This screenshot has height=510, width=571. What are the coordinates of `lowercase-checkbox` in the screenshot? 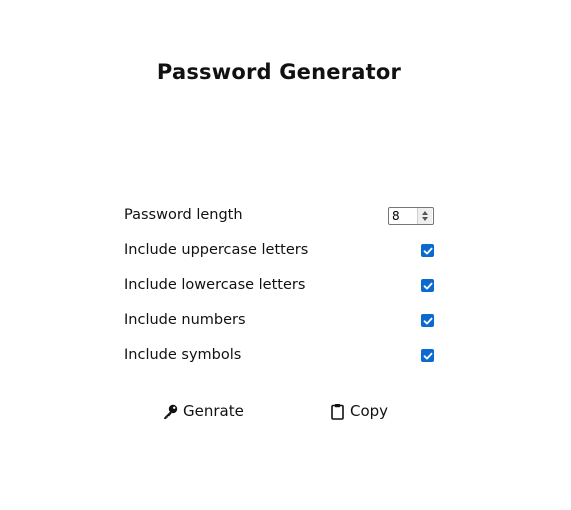 It's located at (427, 285).